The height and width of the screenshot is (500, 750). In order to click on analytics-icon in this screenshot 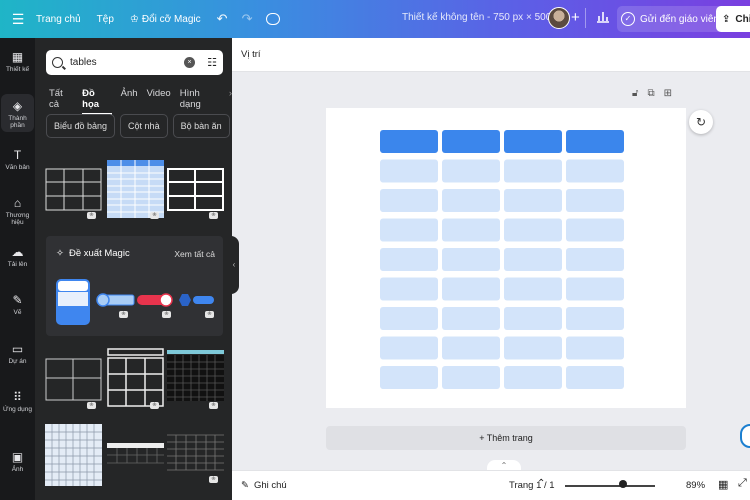, I will do `click(603, 16)`.